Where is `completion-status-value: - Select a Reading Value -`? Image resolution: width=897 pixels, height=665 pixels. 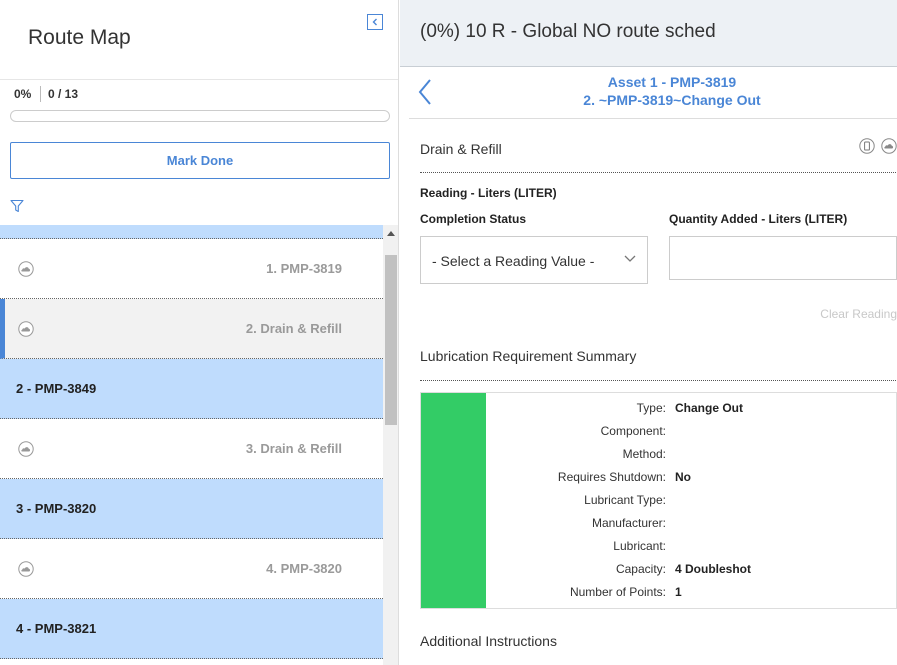 completion-status-value: - Select a Reading Value - is located at coordinates (513, 261).